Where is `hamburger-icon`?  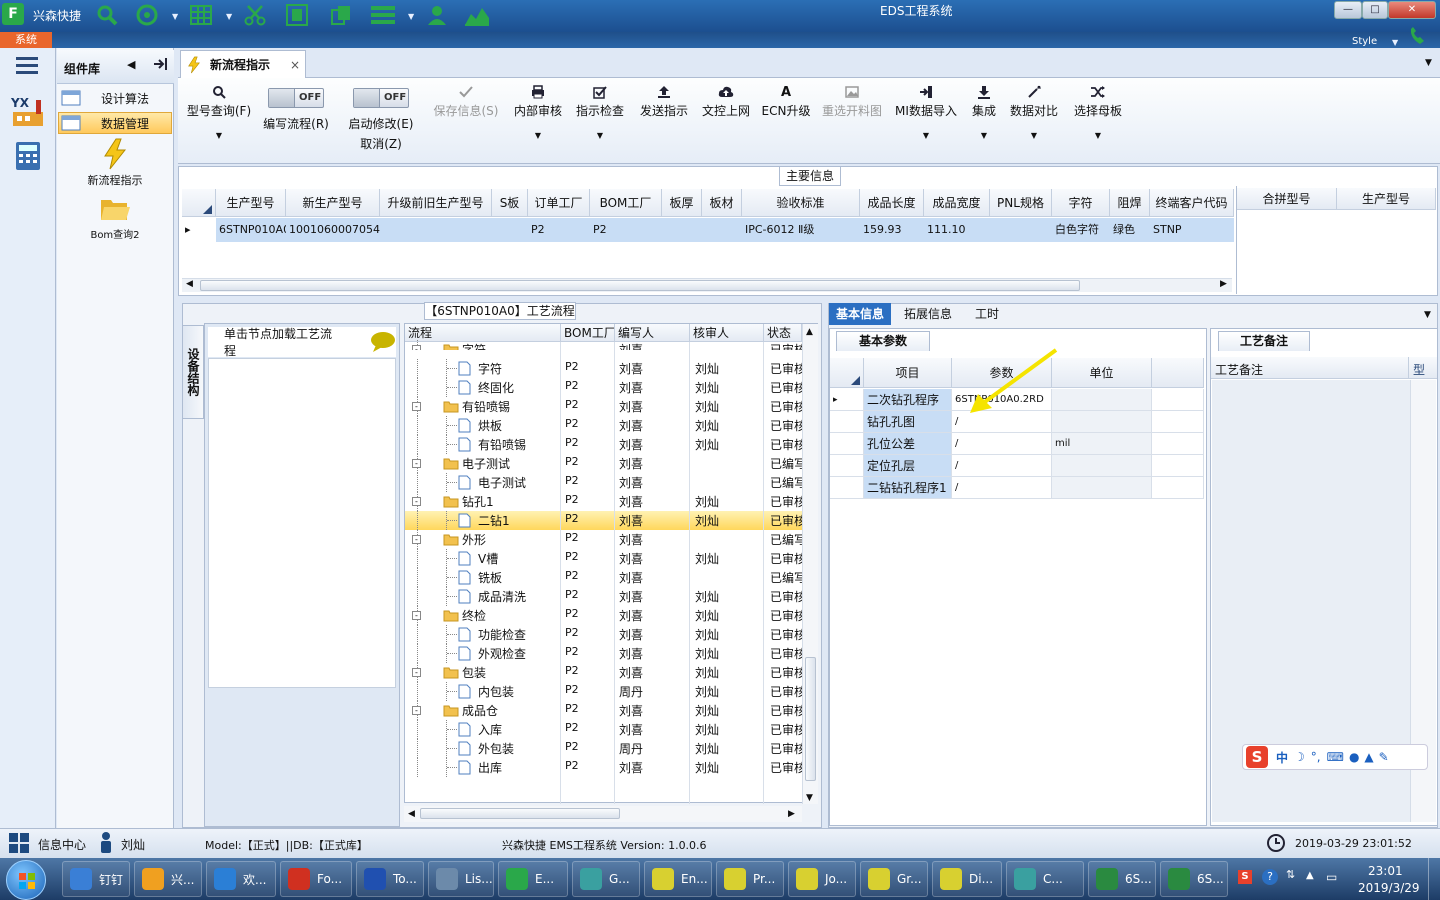 hamburger-icon is located at coordinates (27, 65).